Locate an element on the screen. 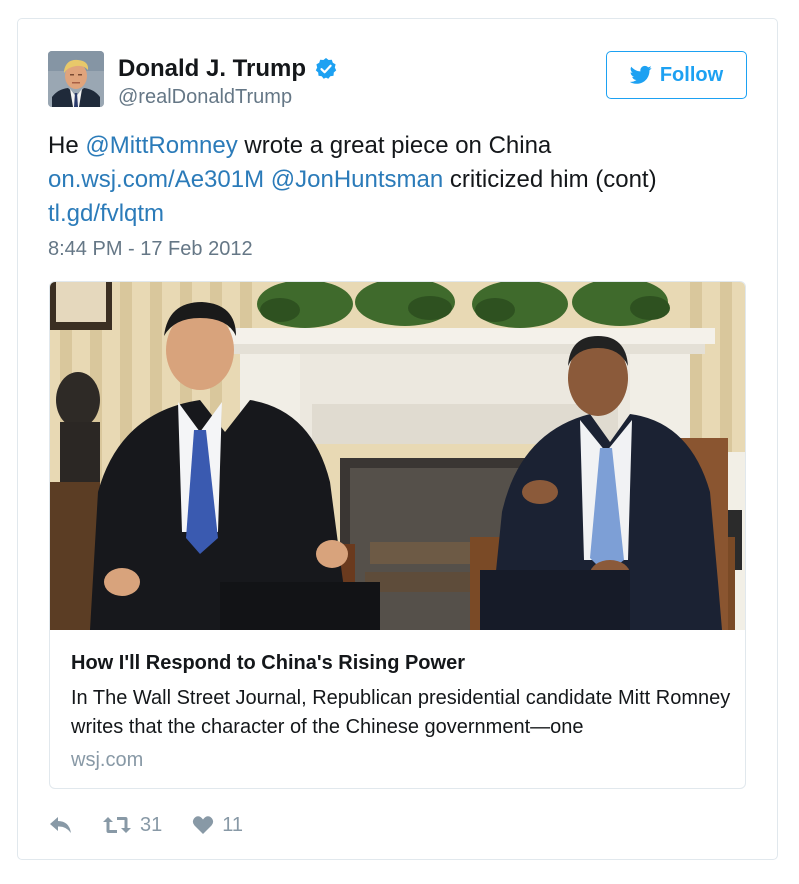 The width and height of the screenshot is (799, 884). verified-badge-icon is located at coordinates (326, 68).